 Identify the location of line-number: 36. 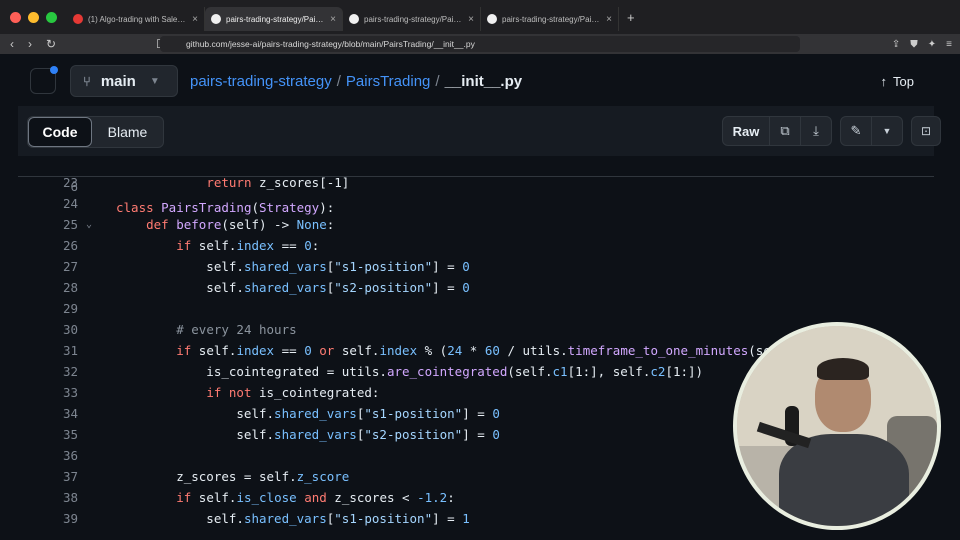
(48, 455).